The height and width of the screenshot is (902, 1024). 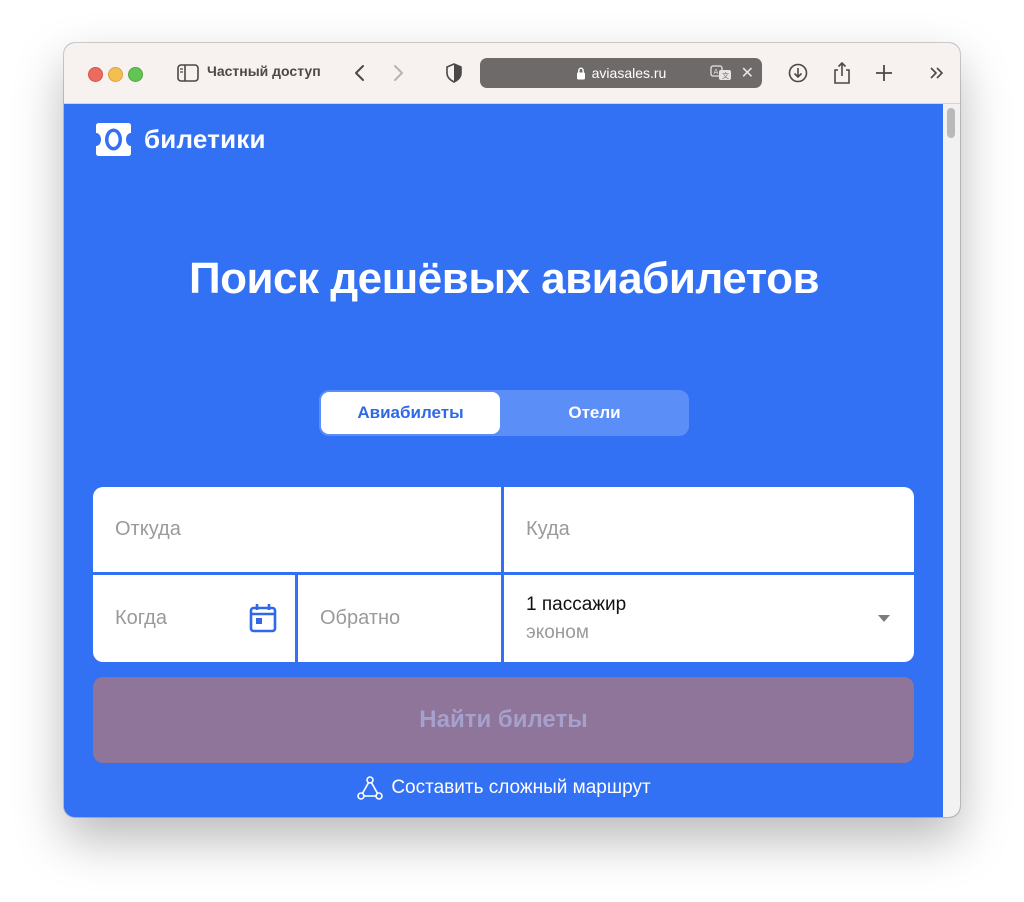 I want to click on route-icon, so click(x=370, y=788).